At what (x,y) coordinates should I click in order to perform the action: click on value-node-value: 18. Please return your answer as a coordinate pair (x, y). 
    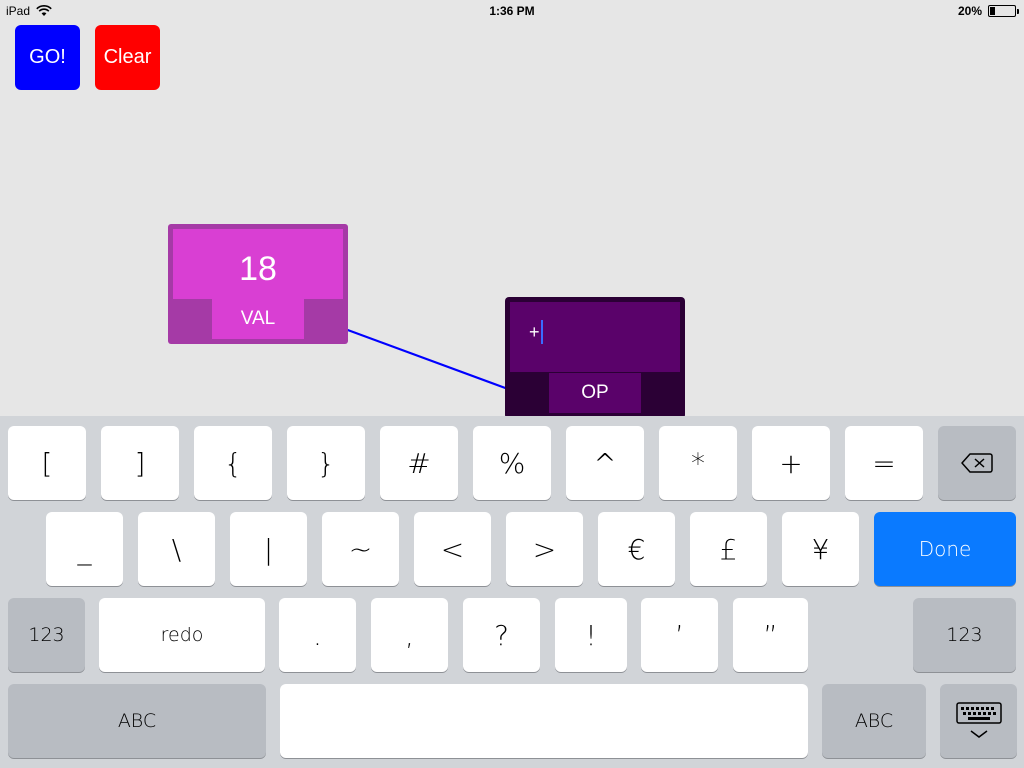
    Looking at the image, I should click on (258, 268).